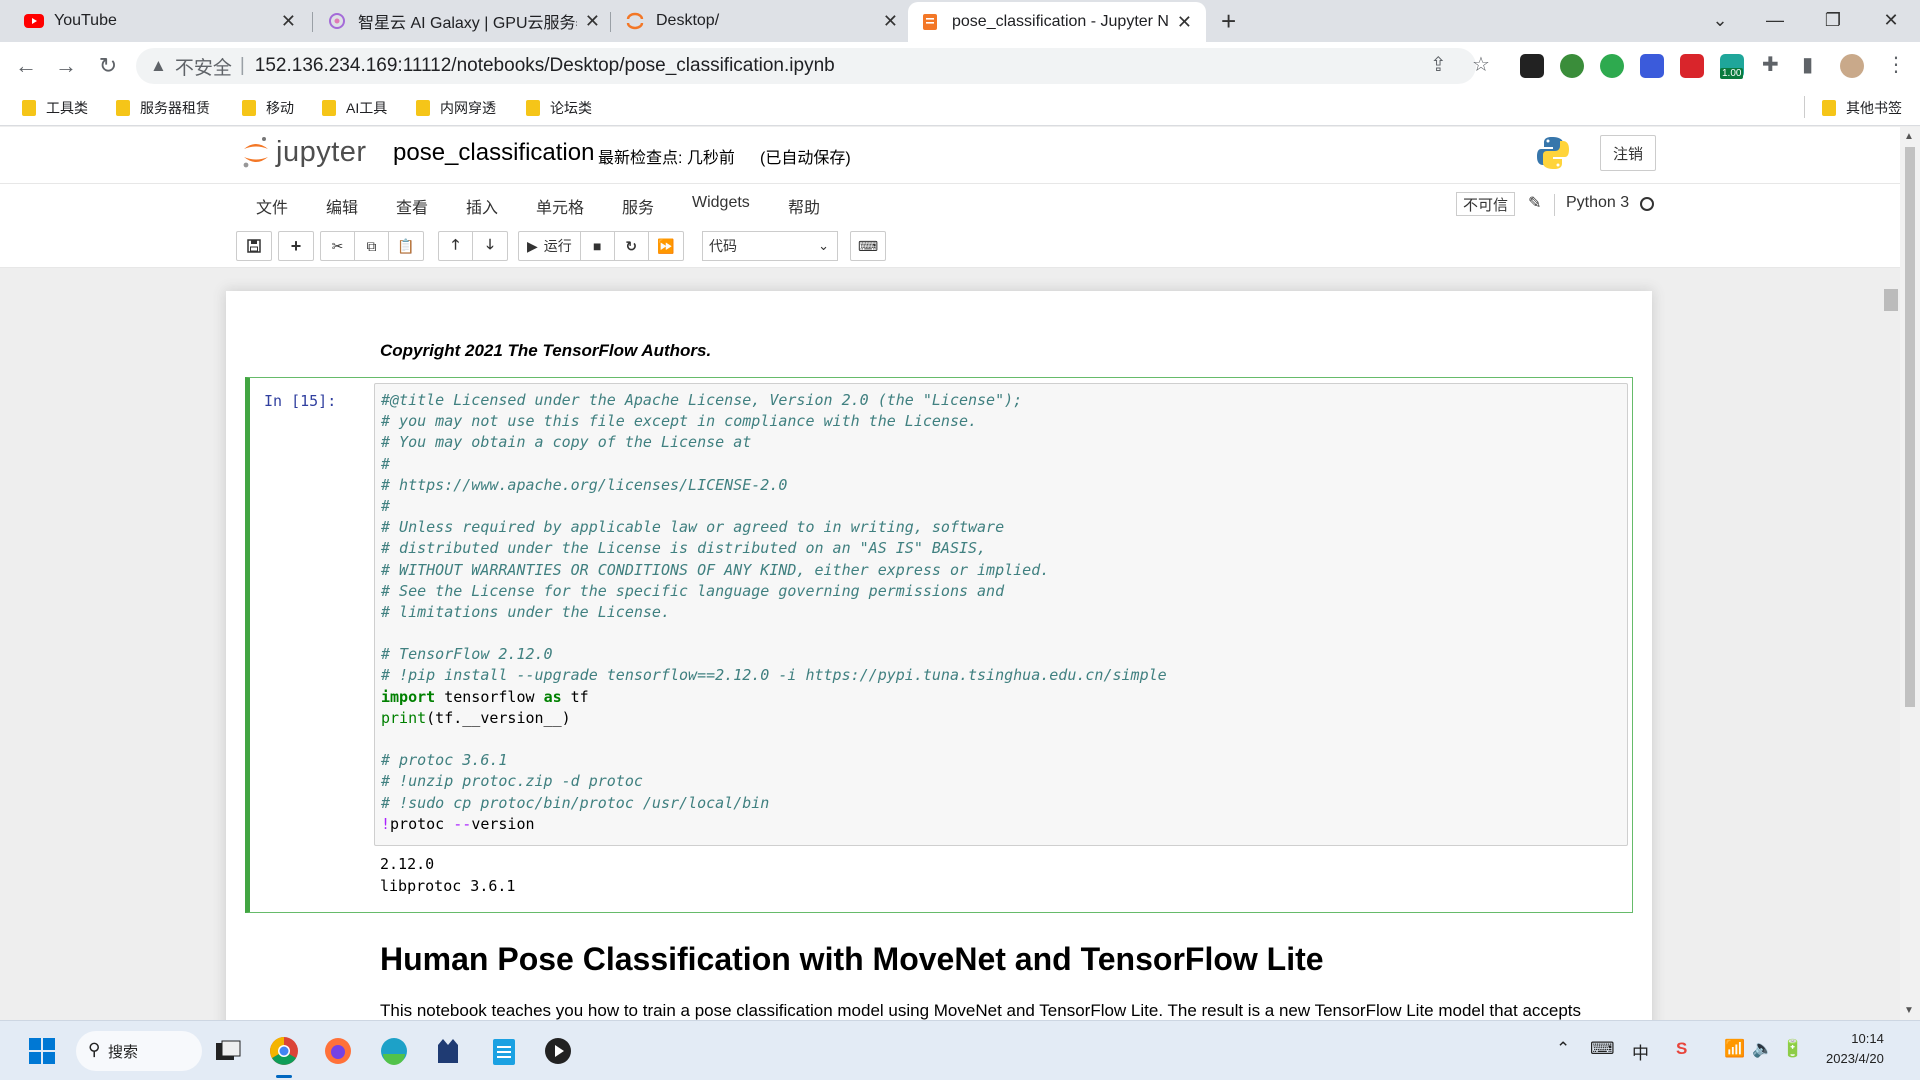 The height and width of the screenshot is (1080, 1920). I want to click on run-button: ▶ 运行, so click(550, 246).